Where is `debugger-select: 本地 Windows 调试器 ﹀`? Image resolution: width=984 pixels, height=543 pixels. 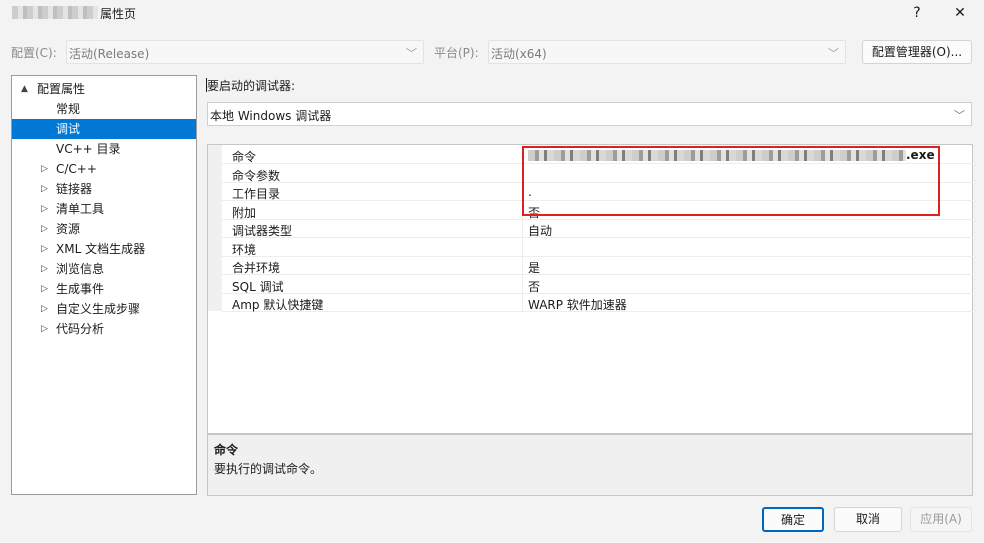 debugger-select: 本地 Windows 调试器 ﹀ is located at coordinates (589, 114).